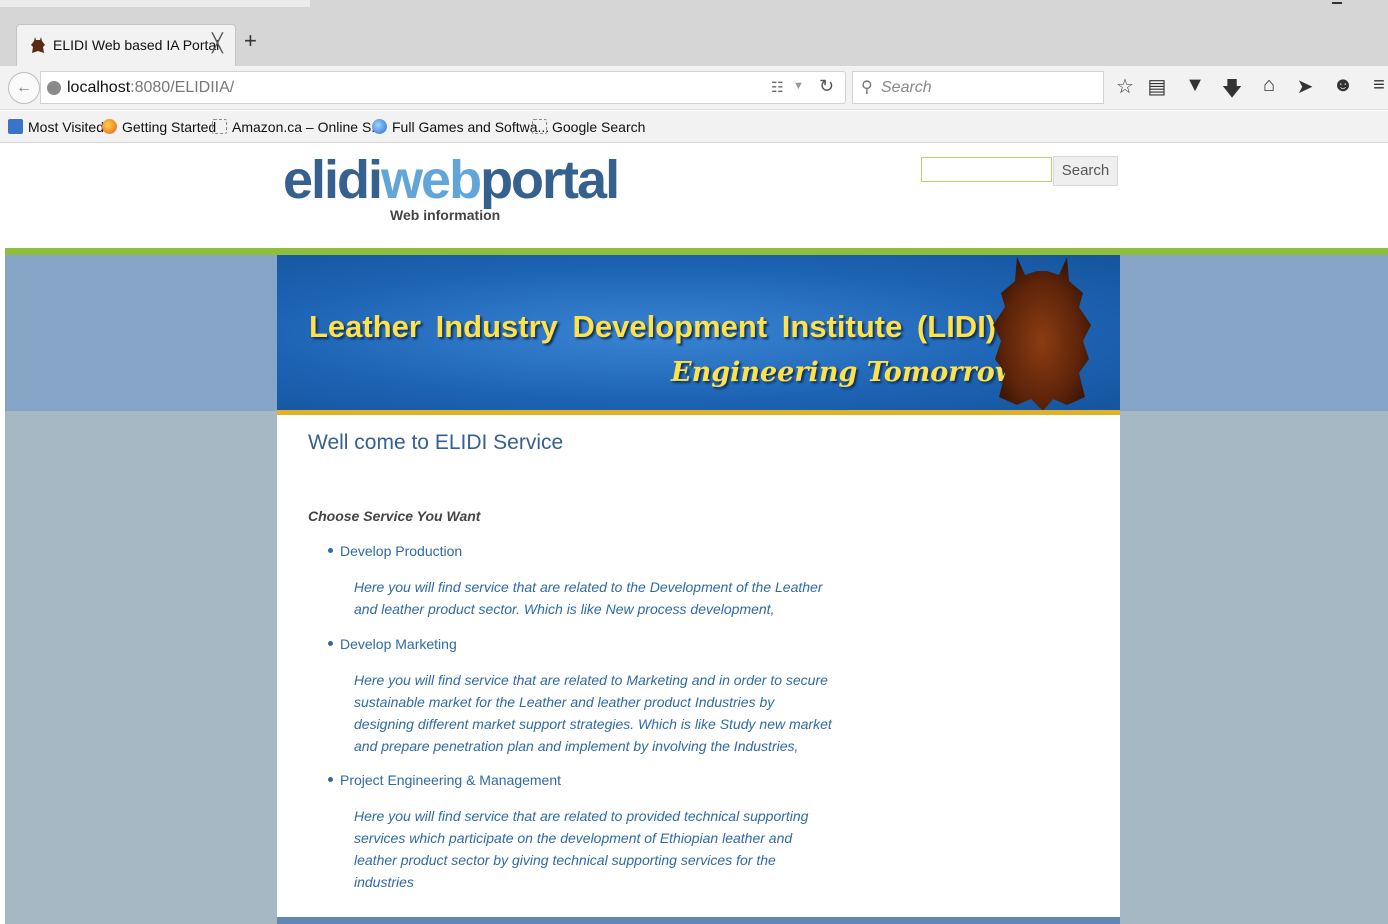 Image resolution: width=1388 pixels, height=924 pixels. I want to click on firefox-icon, so click(109, 126).